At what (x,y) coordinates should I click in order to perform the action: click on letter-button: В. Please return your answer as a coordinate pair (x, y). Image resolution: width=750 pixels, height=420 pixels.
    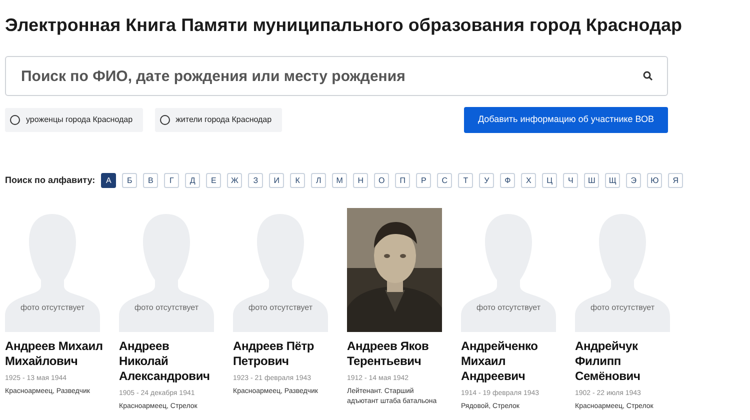
    Looking at the image, I should click on (150, 180).